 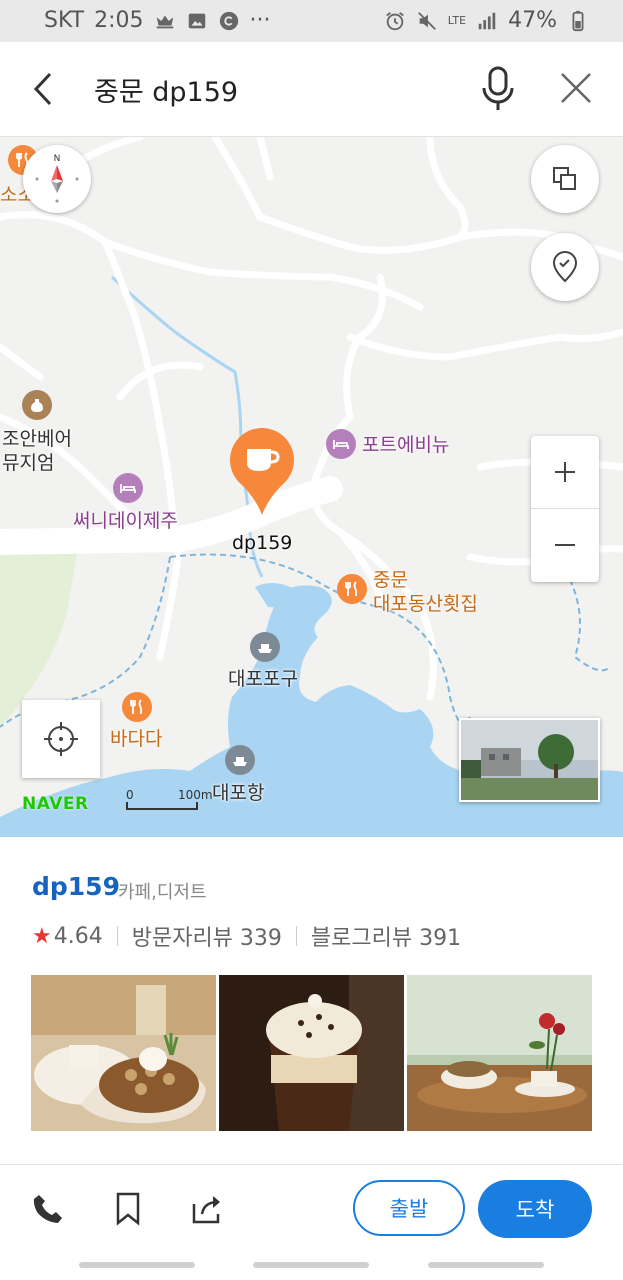 I want to click on my-location-button, so click(x=61, y=739).